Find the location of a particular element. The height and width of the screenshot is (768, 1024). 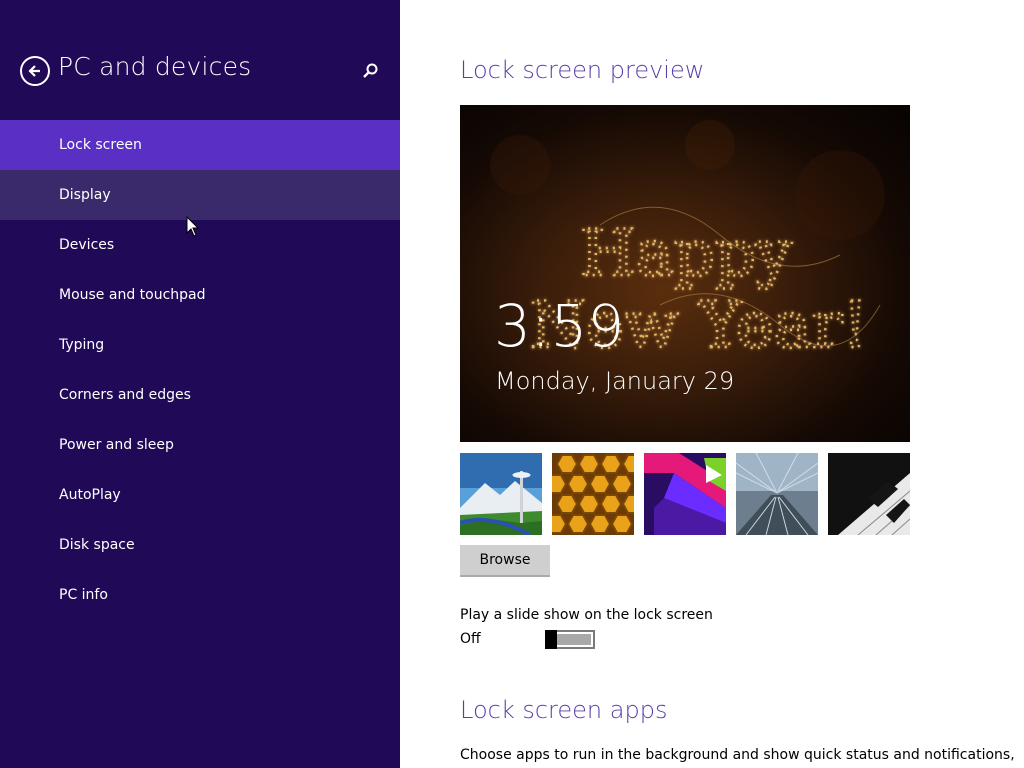

sidebar-item-lock-screen: Lock screen is located at coordinates (200, 145).